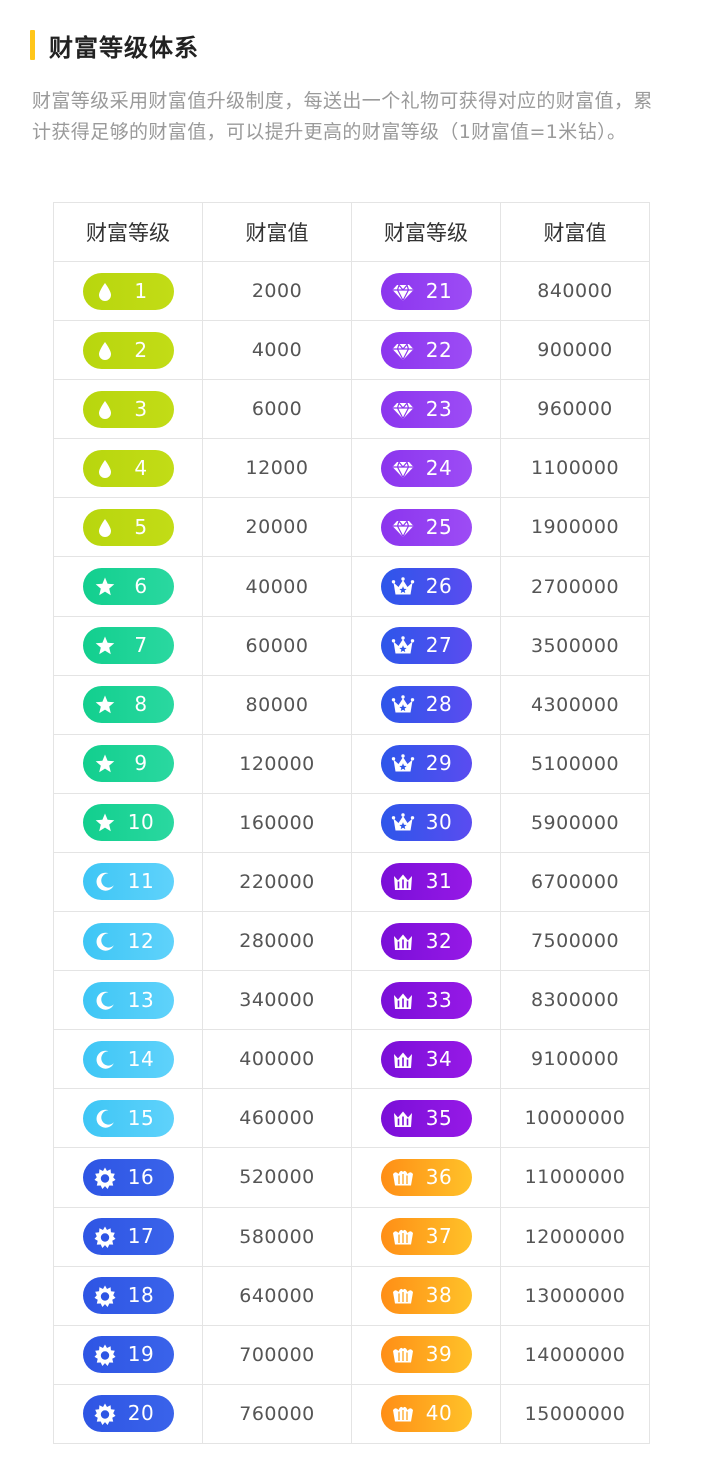  I want to click on table-row: 6 40000 26 2700000, so click(351, 586).